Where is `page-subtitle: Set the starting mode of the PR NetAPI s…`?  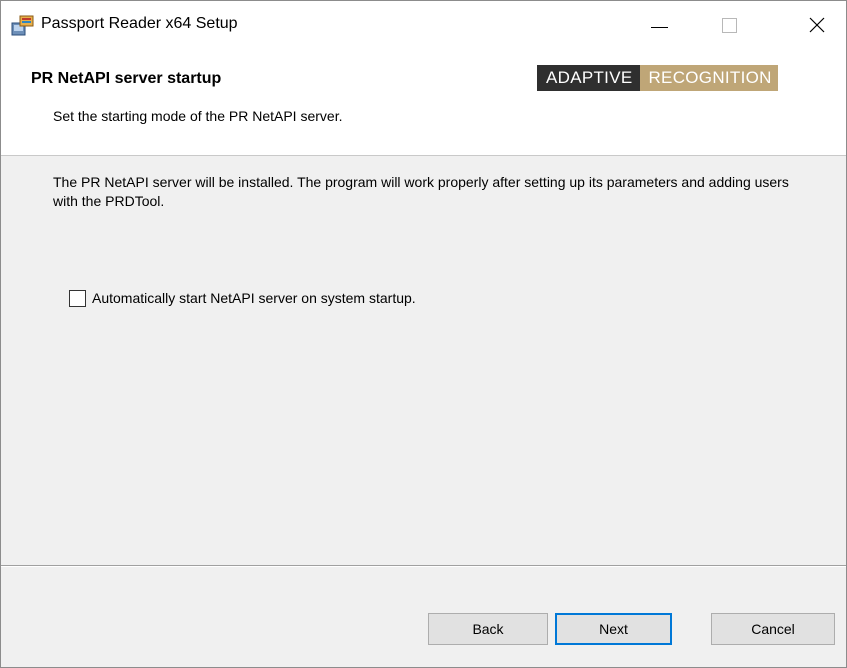 page-subtitle: Set the starting mode of the PR NetAPI s… is located at coordinates (198, 116).